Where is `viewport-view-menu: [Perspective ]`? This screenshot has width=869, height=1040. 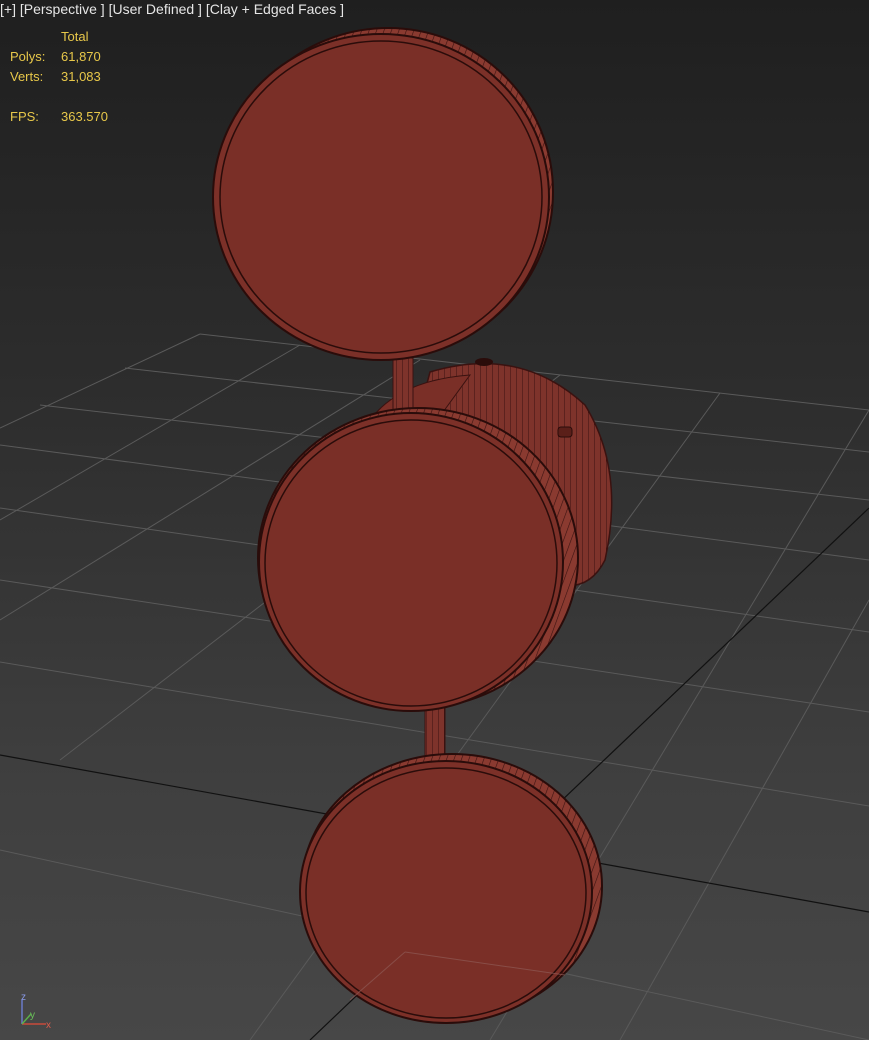 viewport-view-menu: [Perspective ] is located at coordinates (62, 9).